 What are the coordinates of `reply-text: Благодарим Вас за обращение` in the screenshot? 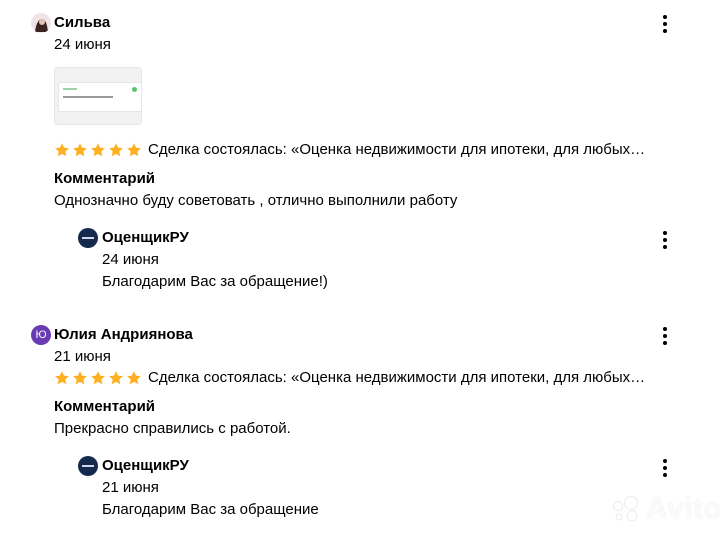 It's located at (210, 509).